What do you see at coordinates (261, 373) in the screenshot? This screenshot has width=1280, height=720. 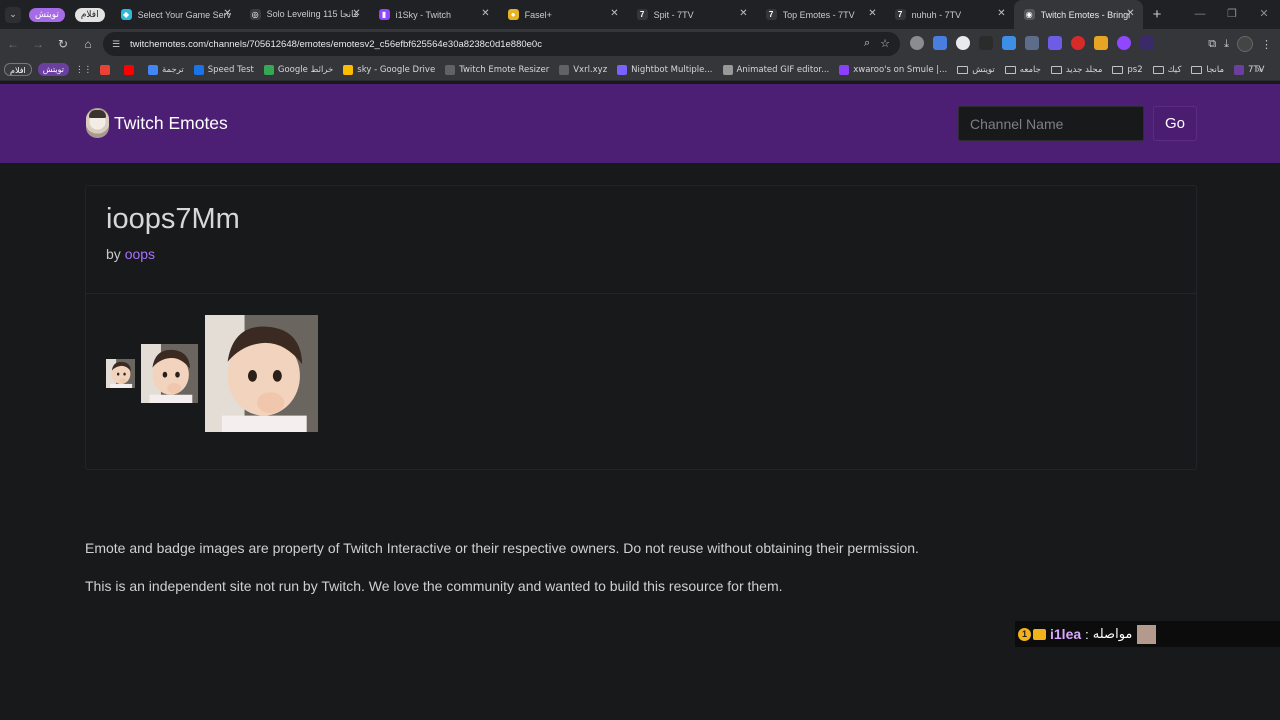 I see `emote-image-large` at bounding box center [261, 373].